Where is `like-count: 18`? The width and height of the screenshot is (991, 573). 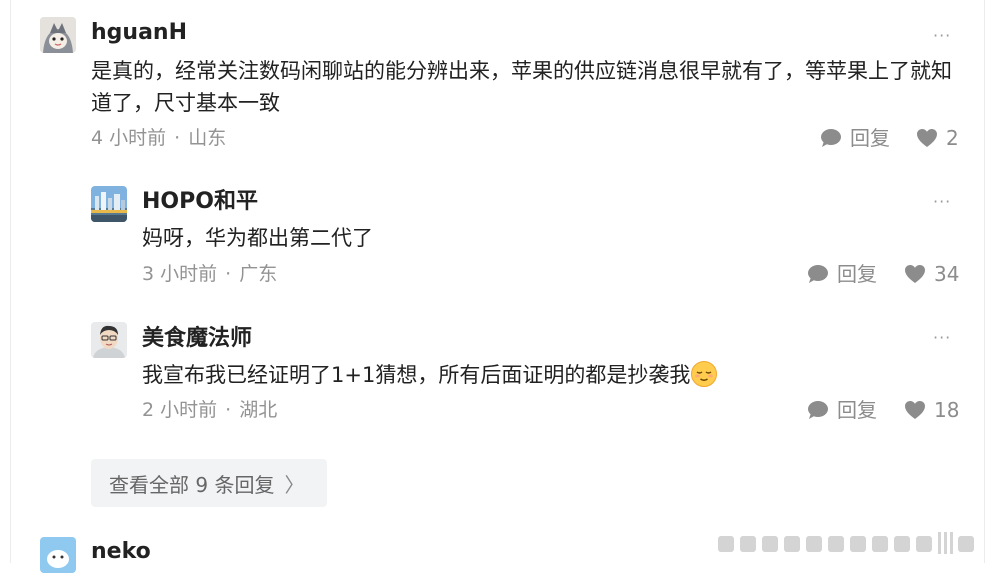 like-count: 18 is located at coordinates (947, 410).